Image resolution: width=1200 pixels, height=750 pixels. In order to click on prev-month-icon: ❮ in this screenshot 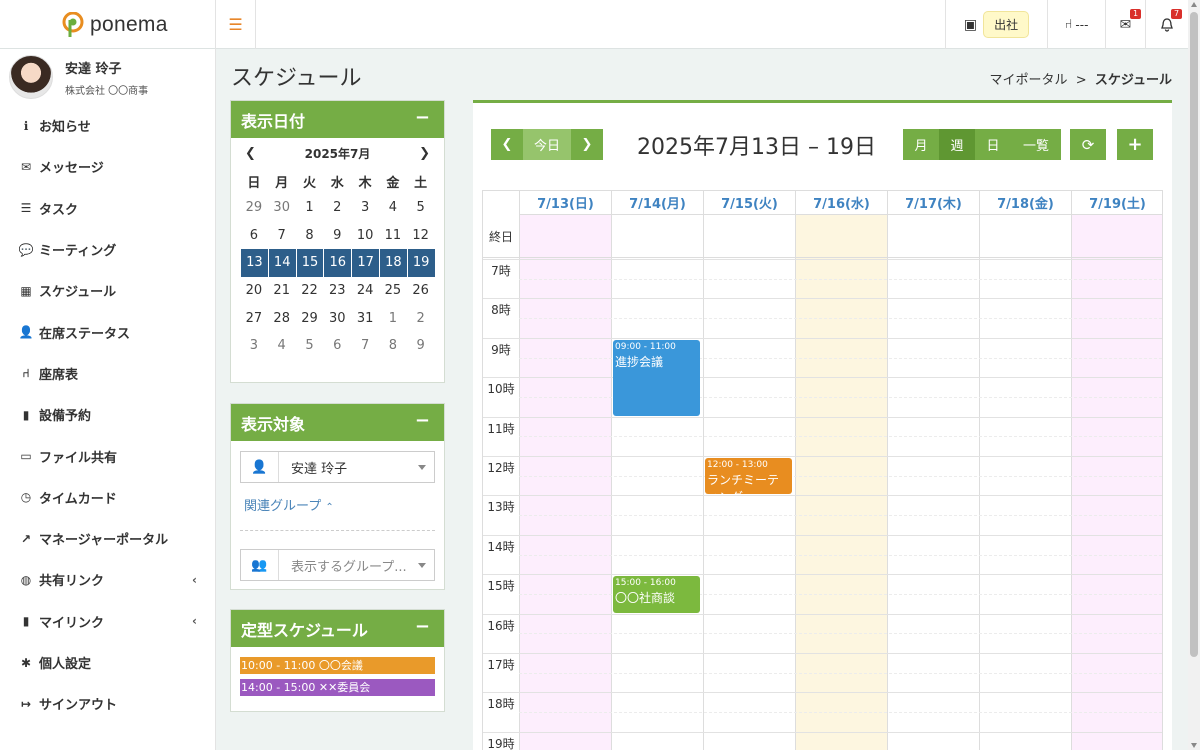, I will do `click(250, 153)`.